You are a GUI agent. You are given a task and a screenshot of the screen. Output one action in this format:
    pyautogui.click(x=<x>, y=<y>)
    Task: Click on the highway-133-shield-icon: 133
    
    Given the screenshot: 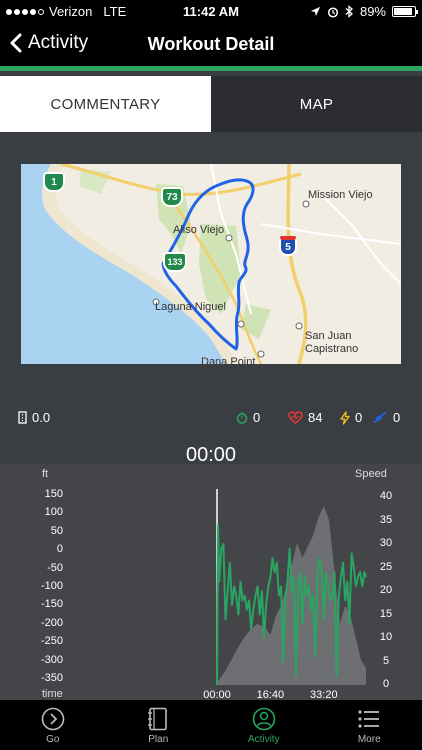 What is the action you would take?
    pyautogui.click(x=175, y=262)
    